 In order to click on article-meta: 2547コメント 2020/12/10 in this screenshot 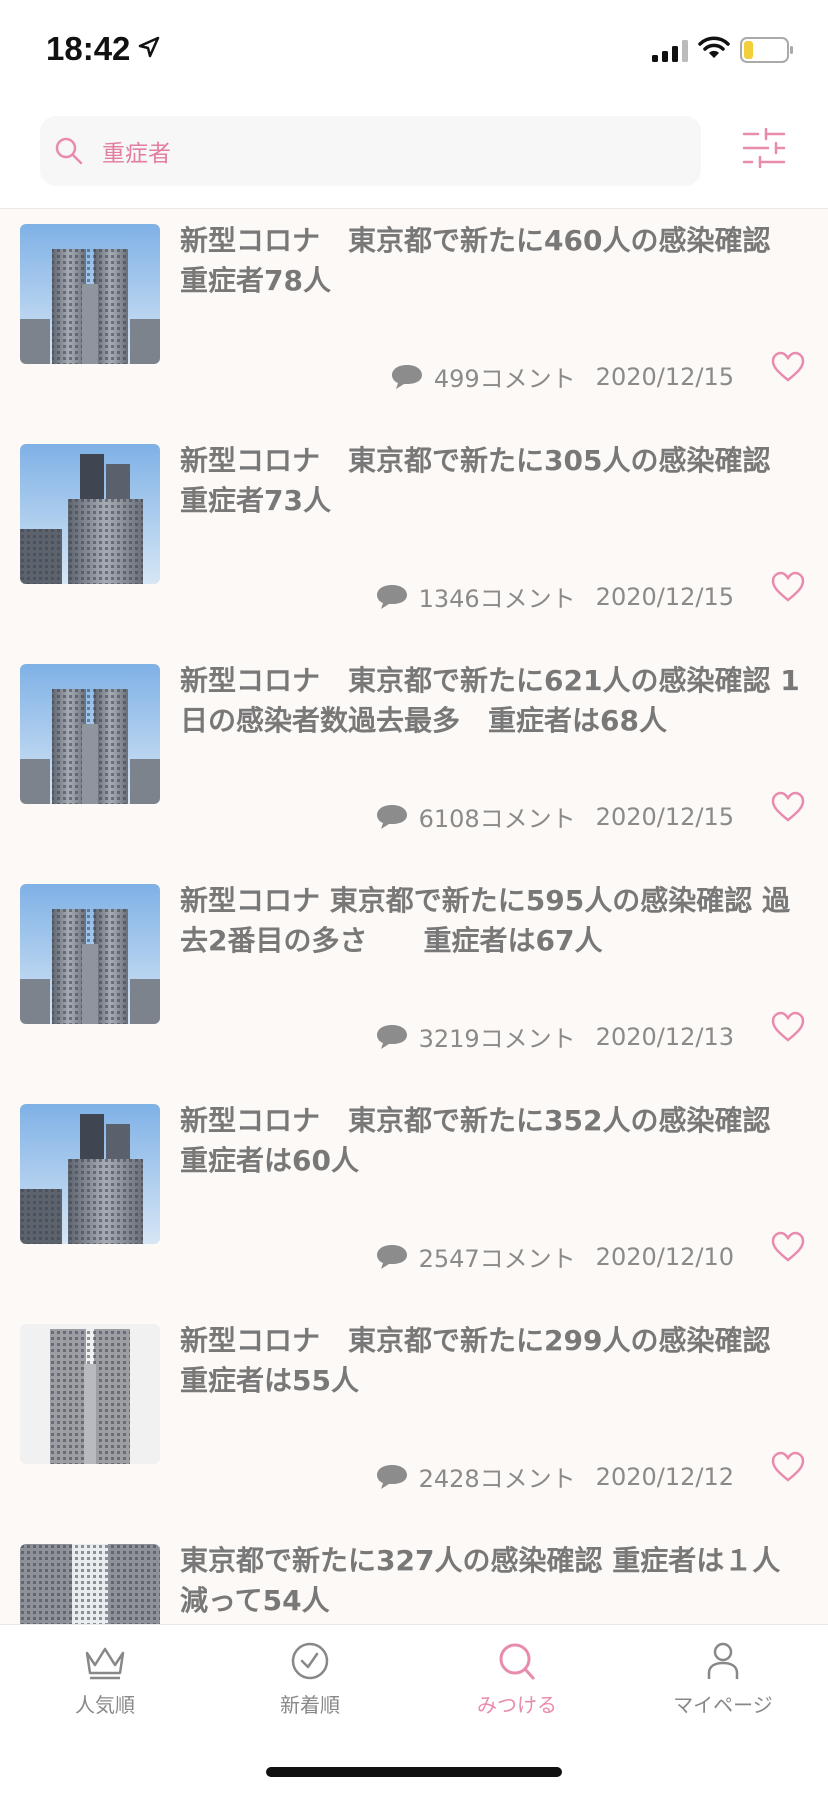, I will do `click(554, 1256)`.